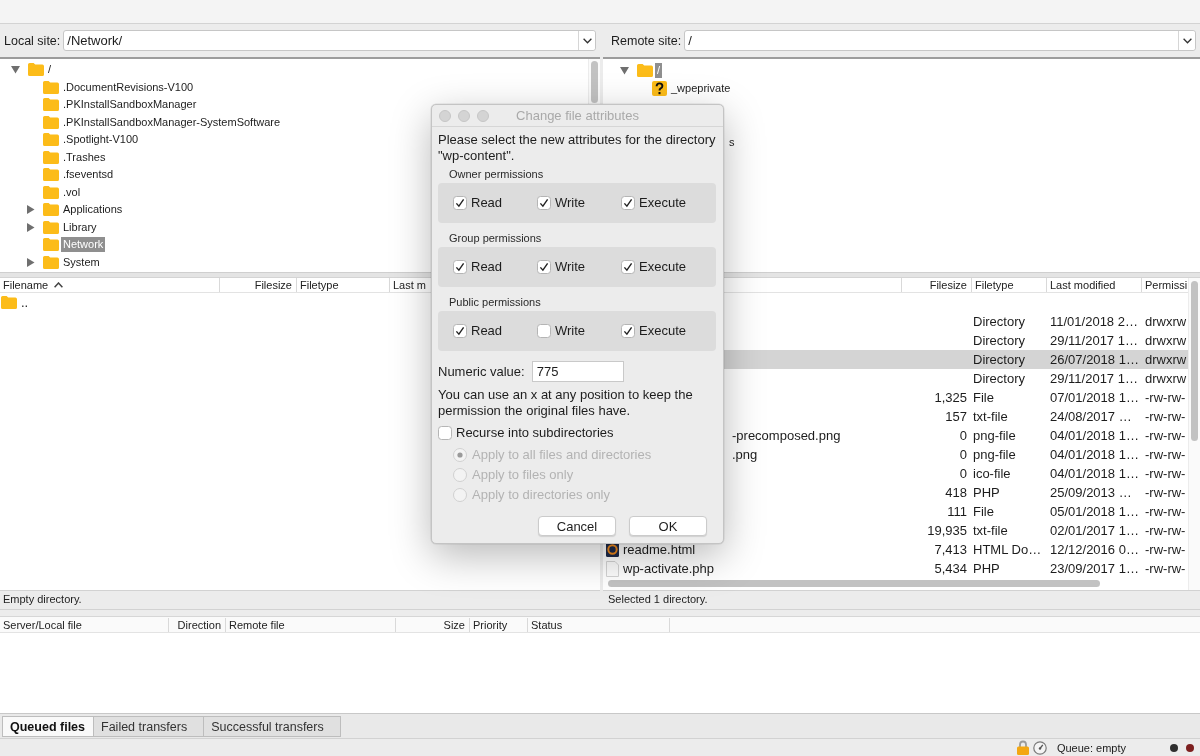  Describe the element at coordinates (84, 157) in the screenshot. I see `tree-item: .Trashes` at that location.